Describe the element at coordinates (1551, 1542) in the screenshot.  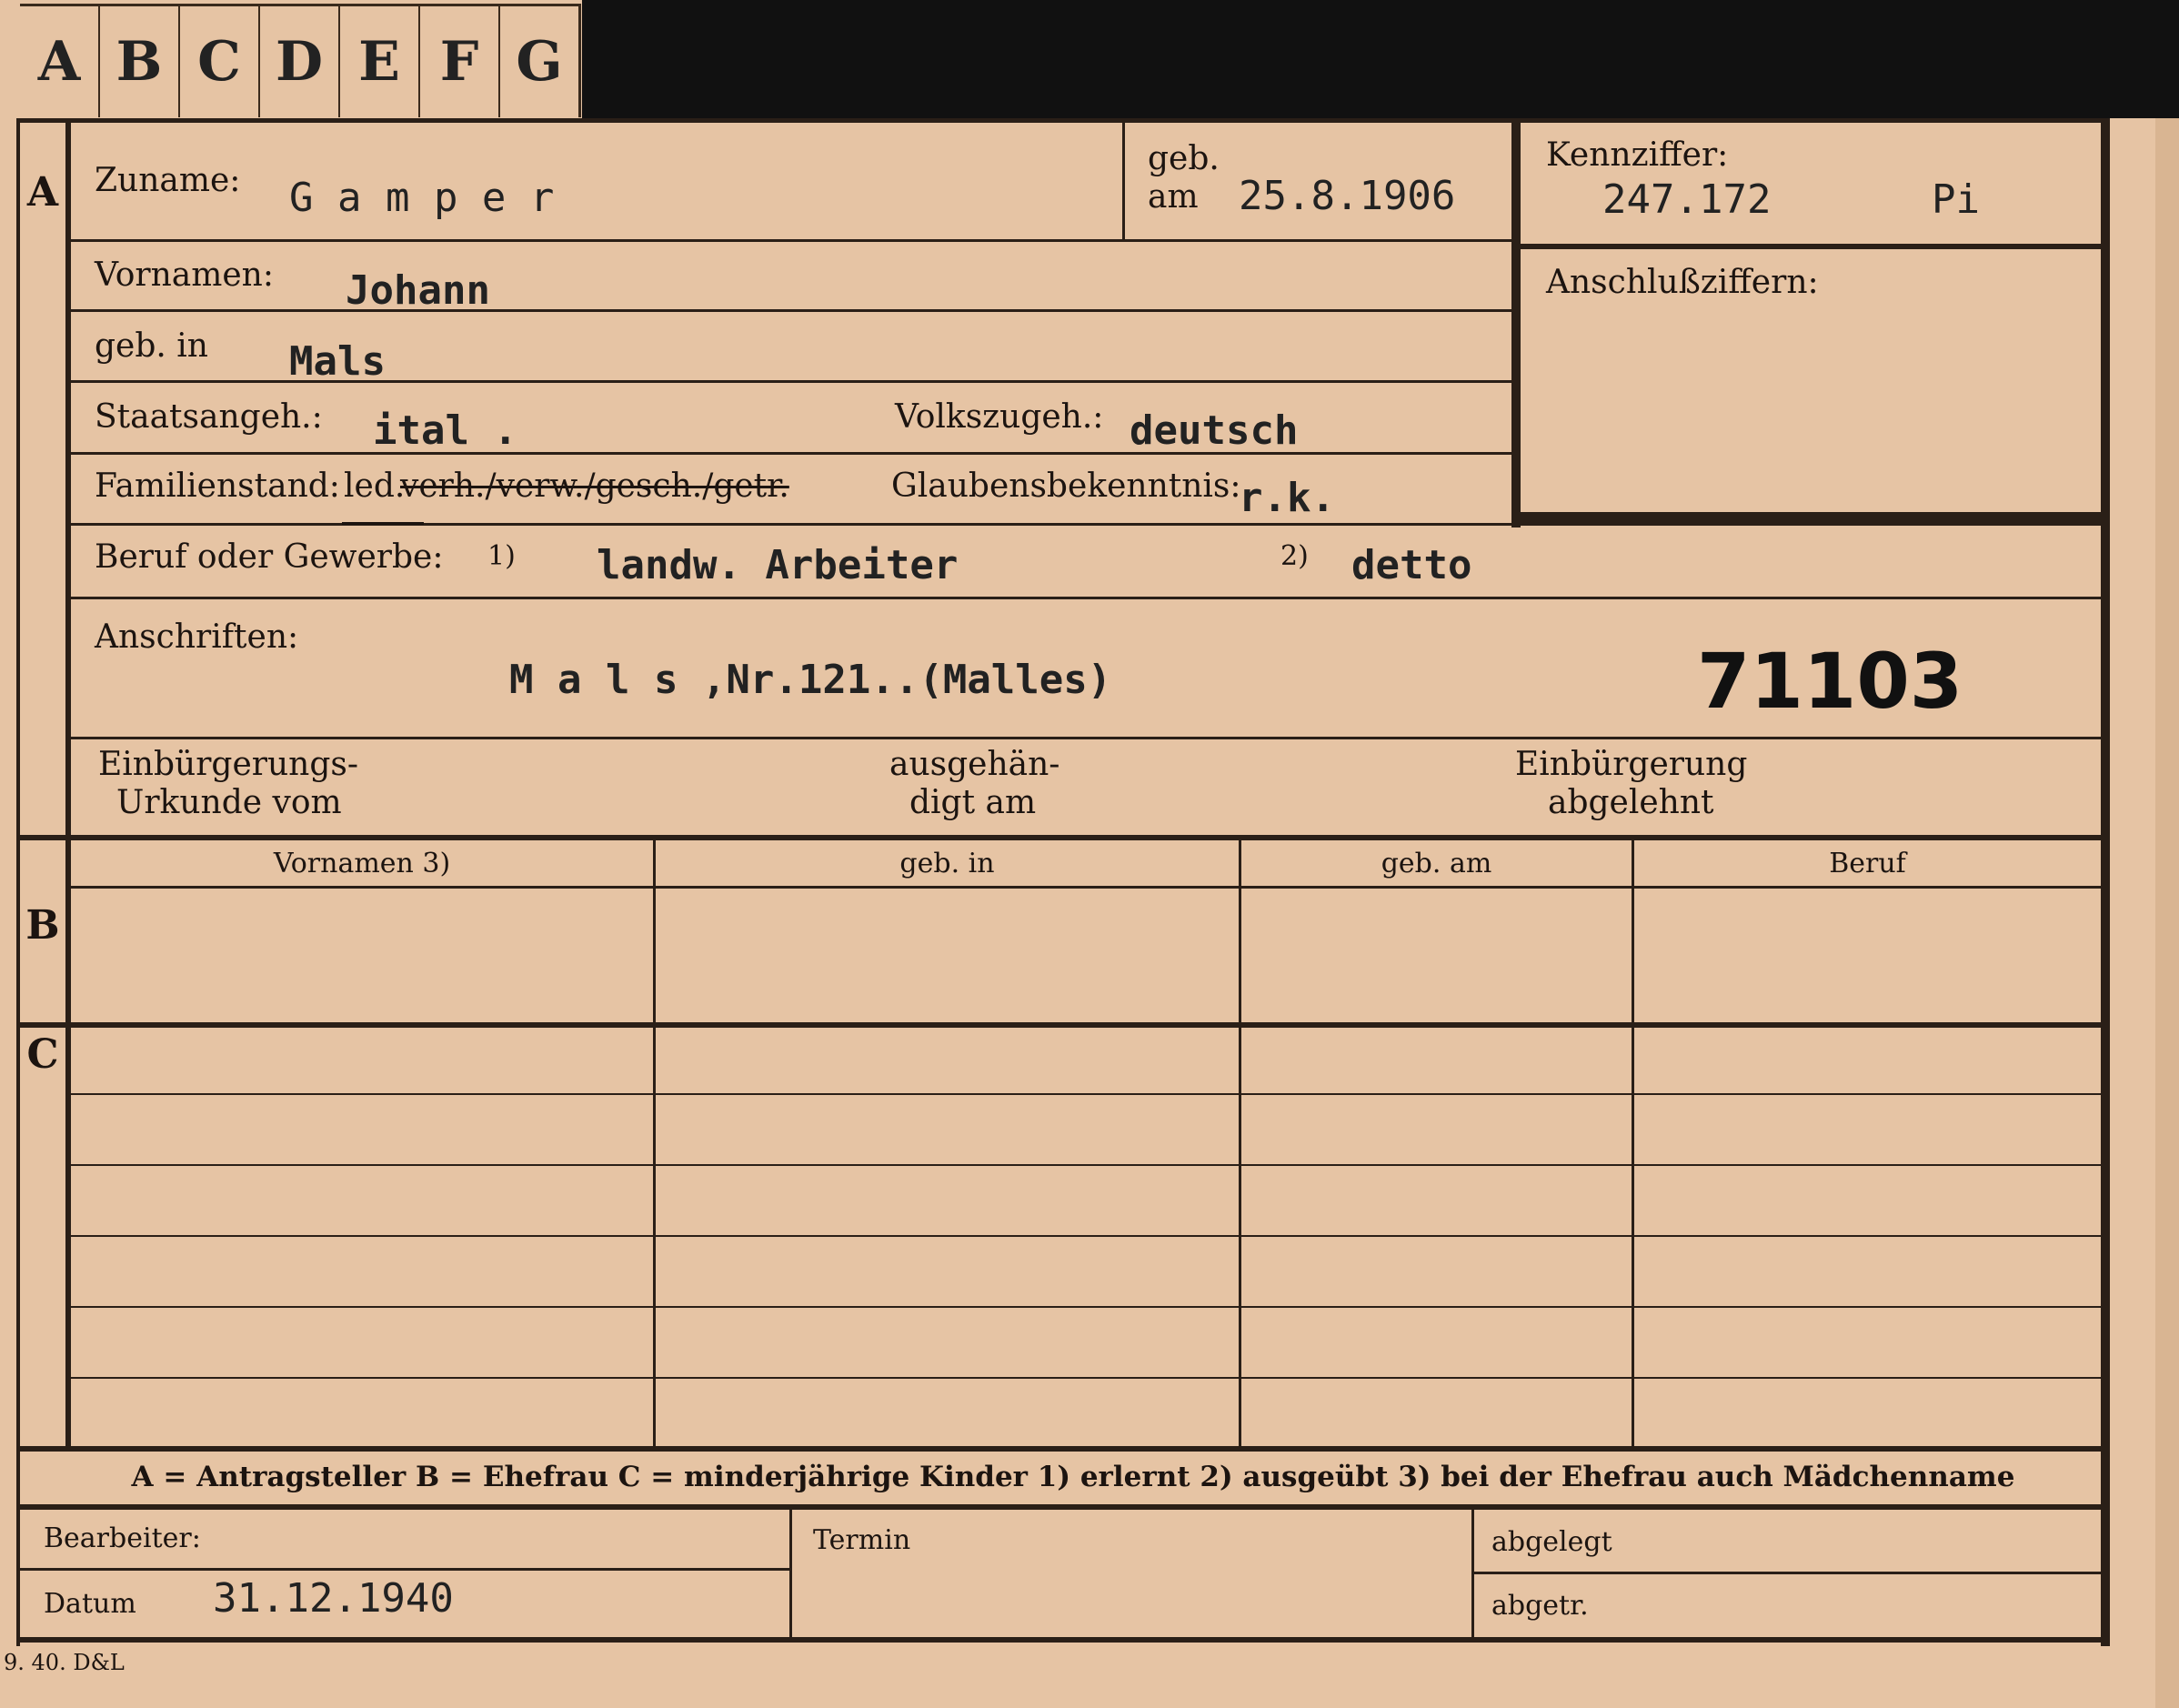
I see `abgelegt-label: abgelegt` at that location.